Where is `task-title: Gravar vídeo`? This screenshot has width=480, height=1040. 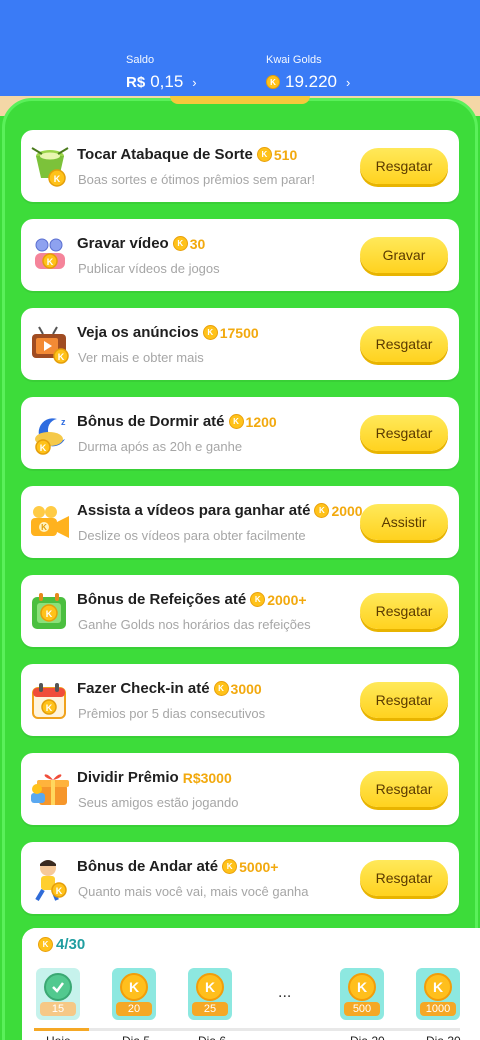 task-title: Gravar vídeo is located at coordinates (123, 243).